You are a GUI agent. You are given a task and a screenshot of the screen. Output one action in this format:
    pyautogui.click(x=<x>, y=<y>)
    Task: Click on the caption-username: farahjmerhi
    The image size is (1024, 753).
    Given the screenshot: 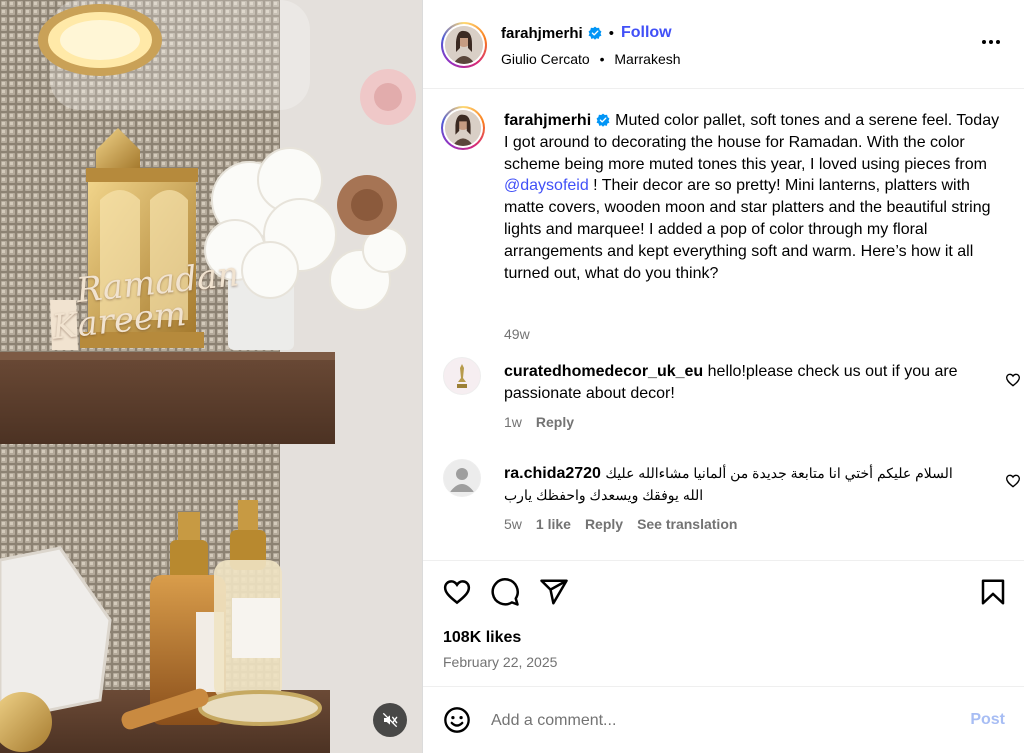 What is the action you would take?
    pyautogui.click(x=547, y=120)
    